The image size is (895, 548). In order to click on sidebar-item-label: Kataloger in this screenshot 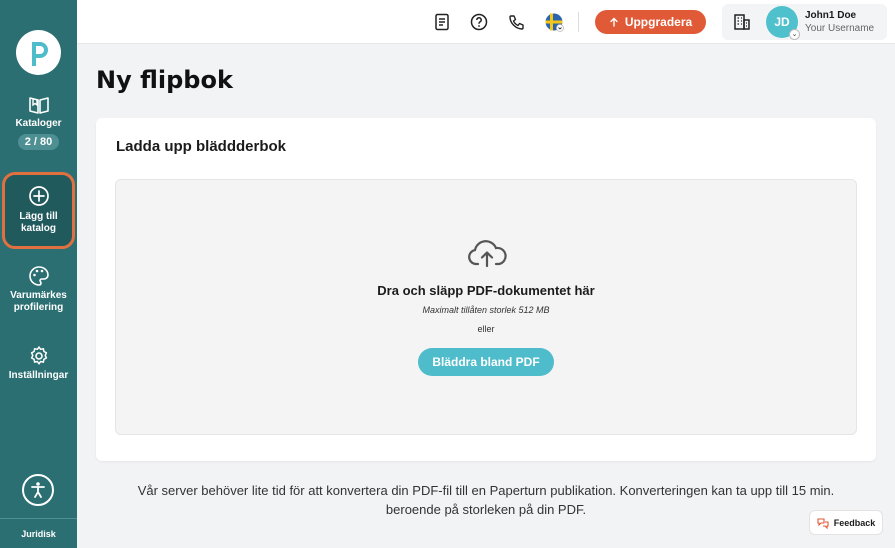, I will do `click(38, 123)`.